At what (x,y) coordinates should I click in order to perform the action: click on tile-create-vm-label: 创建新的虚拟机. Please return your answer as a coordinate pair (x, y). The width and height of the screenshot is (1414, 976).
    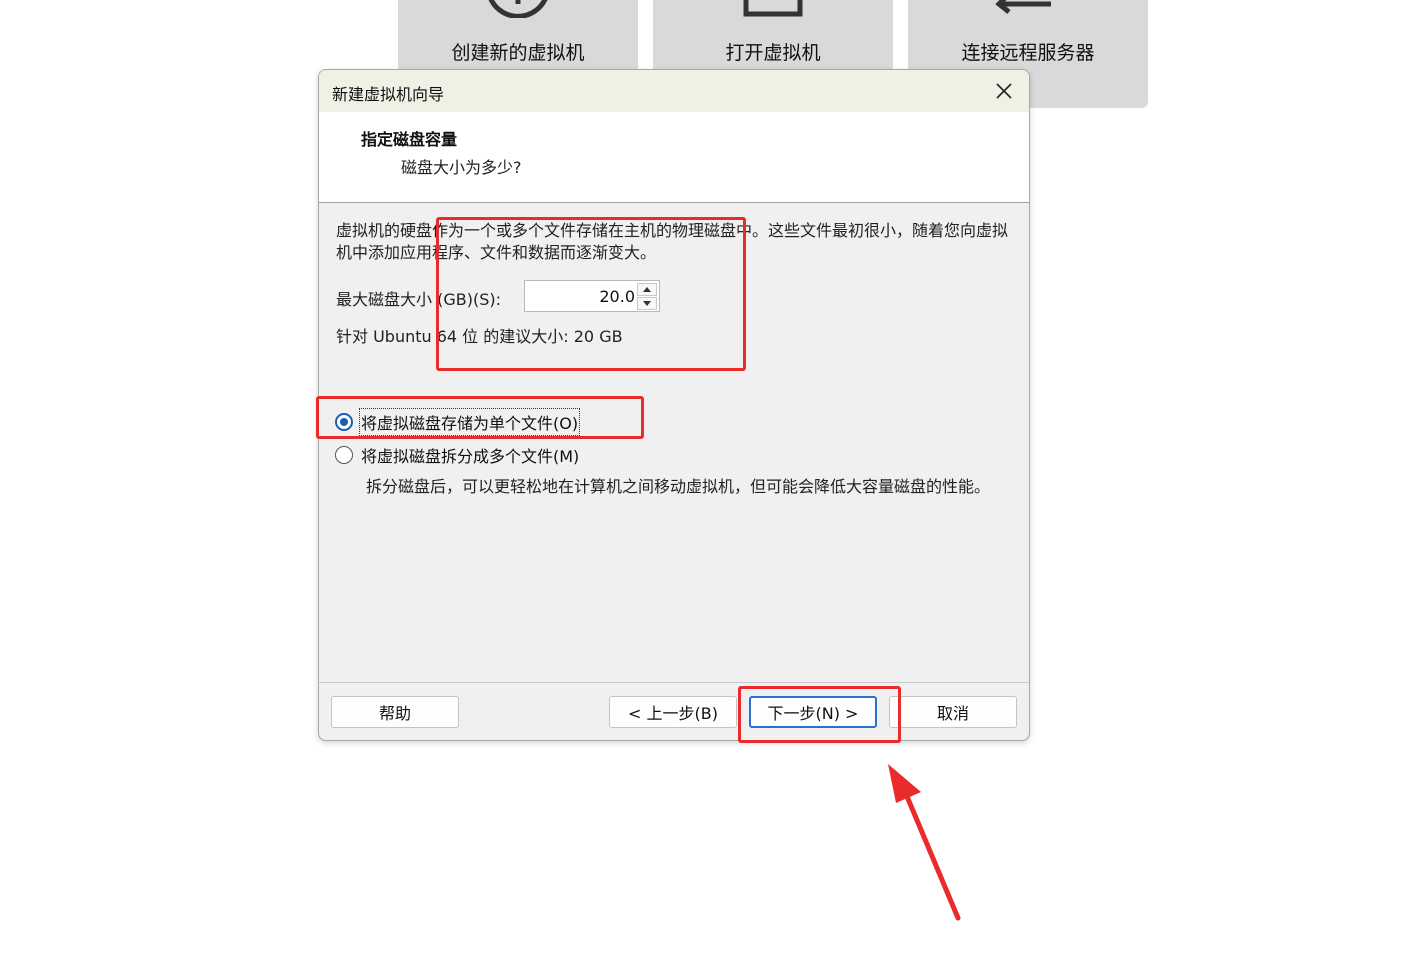
    Looking at the image, I should click on (518, 53).